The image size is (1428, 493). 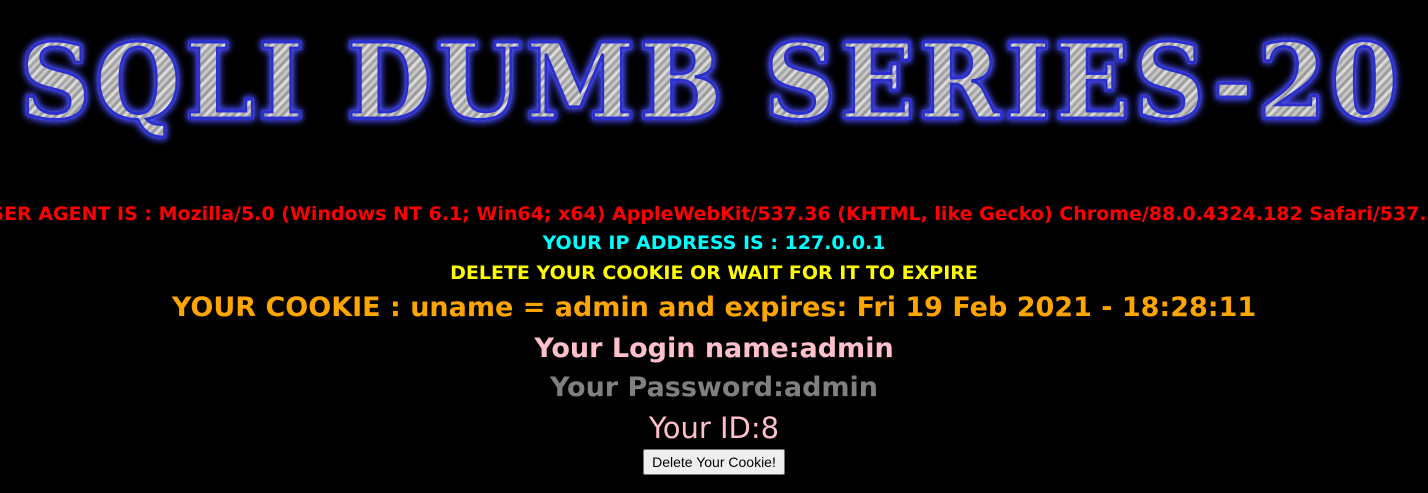 What do you see at coordinates (714, 243) in the screenshot?
I see `ip-address-text: YOUR IP ADDRESS IS : 127.0.0.1` at bounding box center [714, 243].